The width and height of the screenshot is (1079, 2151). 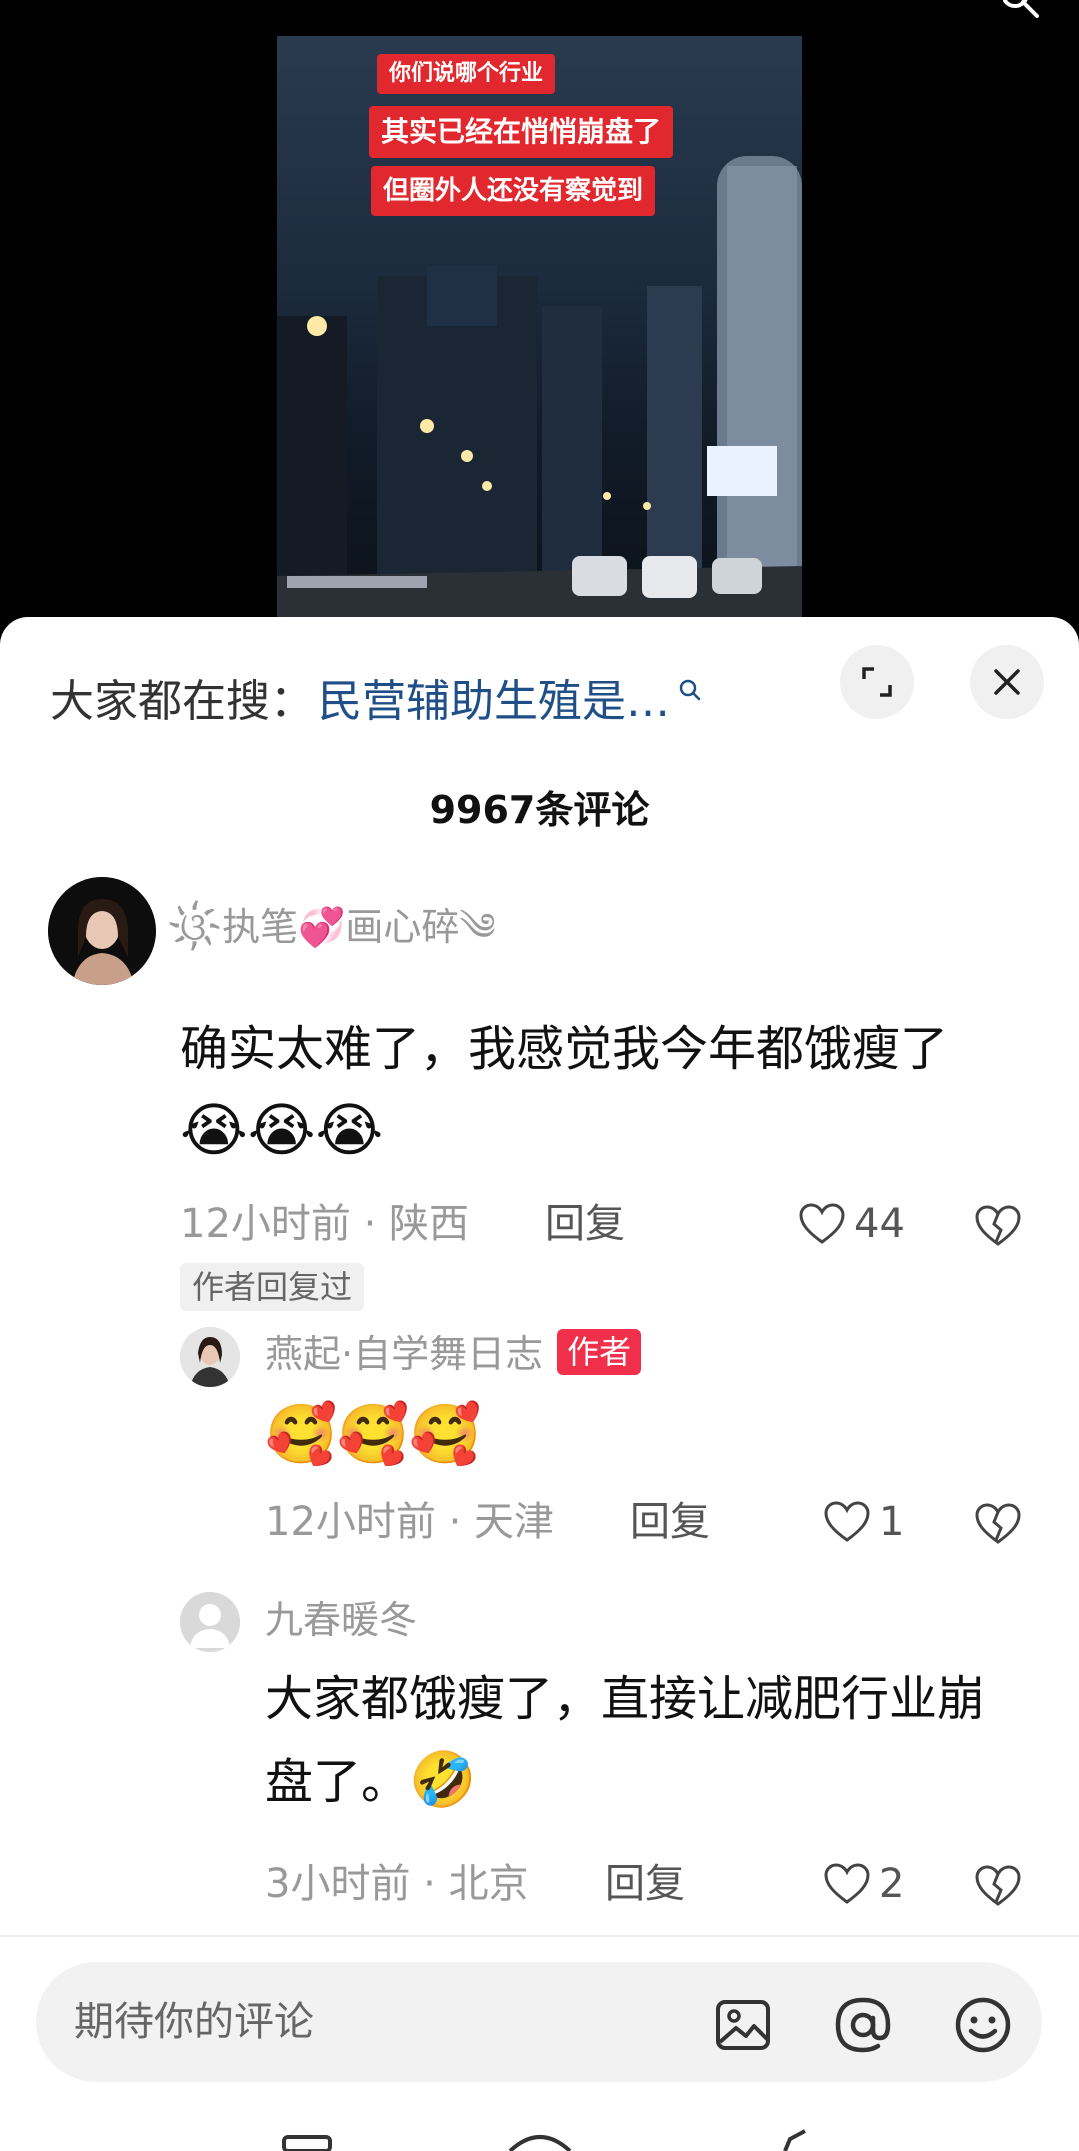 What do you see at coordinates (743, 2025) in the screenshot?
I see `image-icon` at bounding box center [743, 2025].